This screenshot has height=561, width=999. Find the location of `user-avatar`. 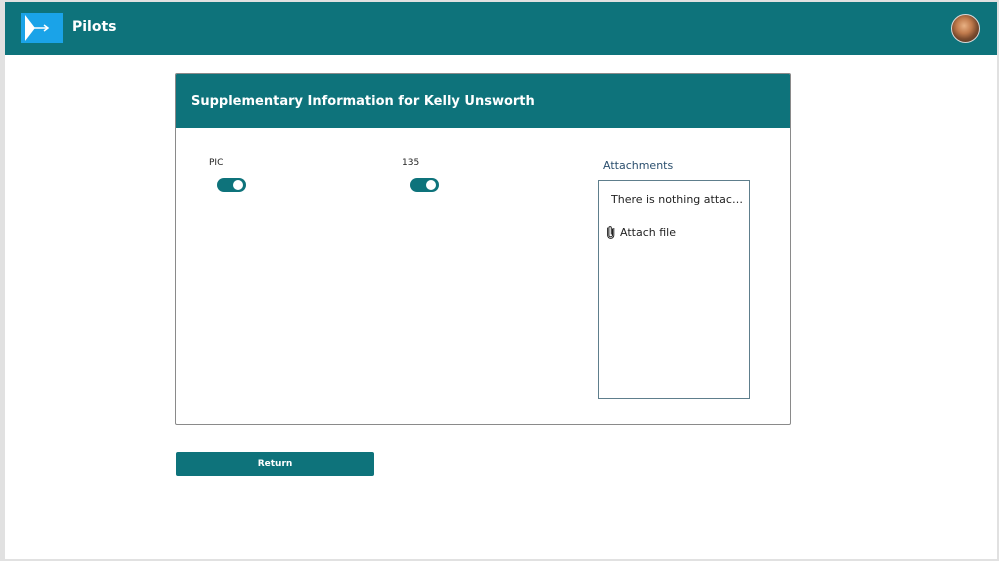

user-avatar is located at coordinates (965, 28).